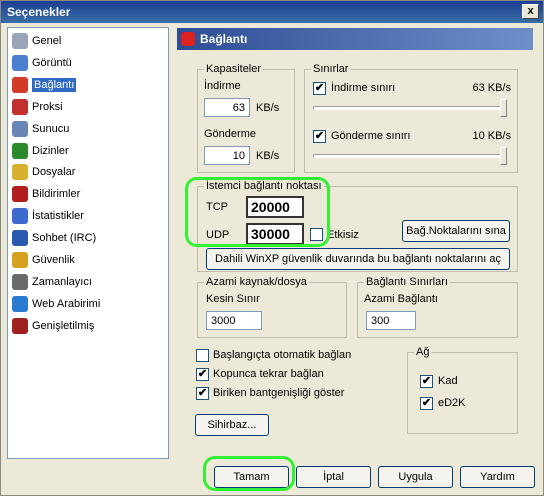  I want to click on sidebar-item: Görüntü, so click(42, 63).